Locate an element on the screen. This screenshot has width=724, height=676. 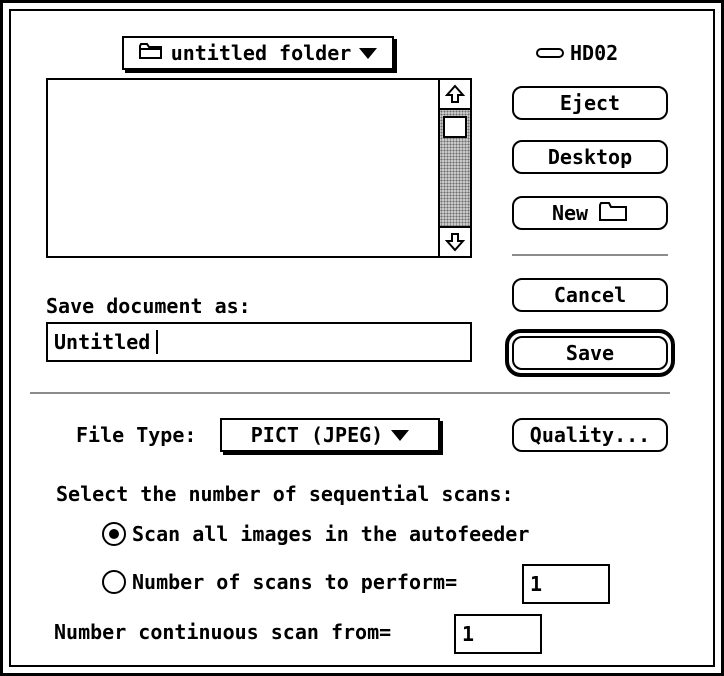
radio-number-of-scans-control is located at coordinates (114, 582).